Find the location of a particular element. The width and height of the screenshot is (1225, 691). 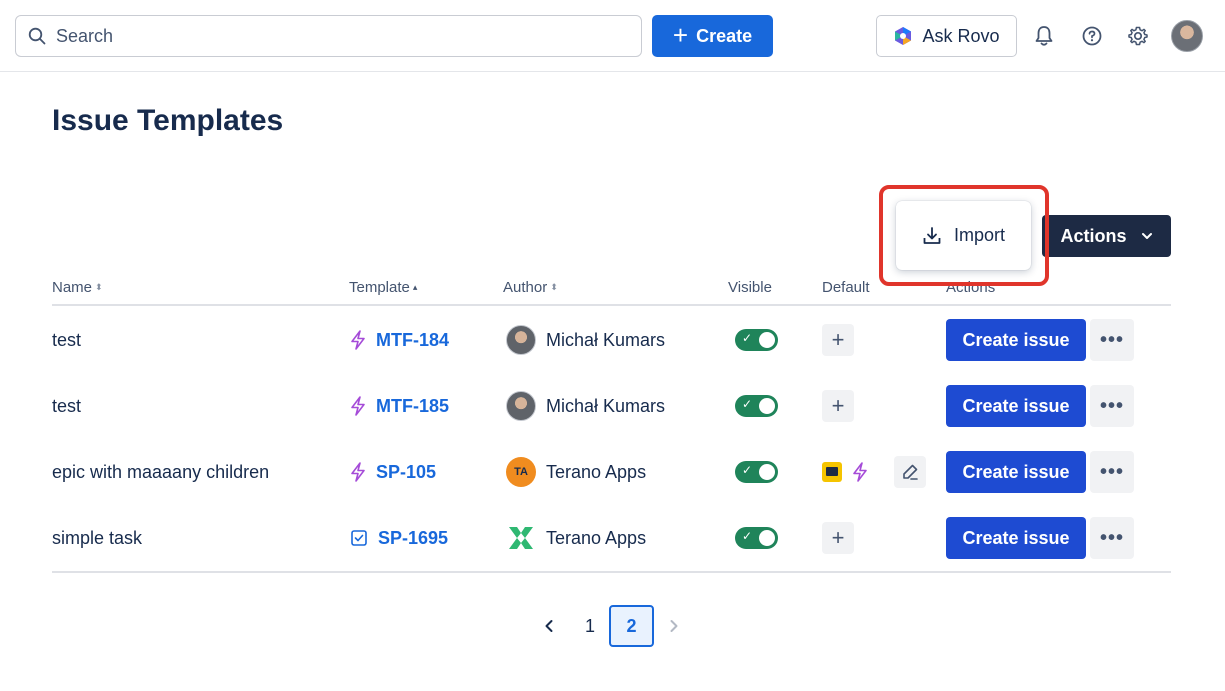

search-input is located at coordinates (336, 36).